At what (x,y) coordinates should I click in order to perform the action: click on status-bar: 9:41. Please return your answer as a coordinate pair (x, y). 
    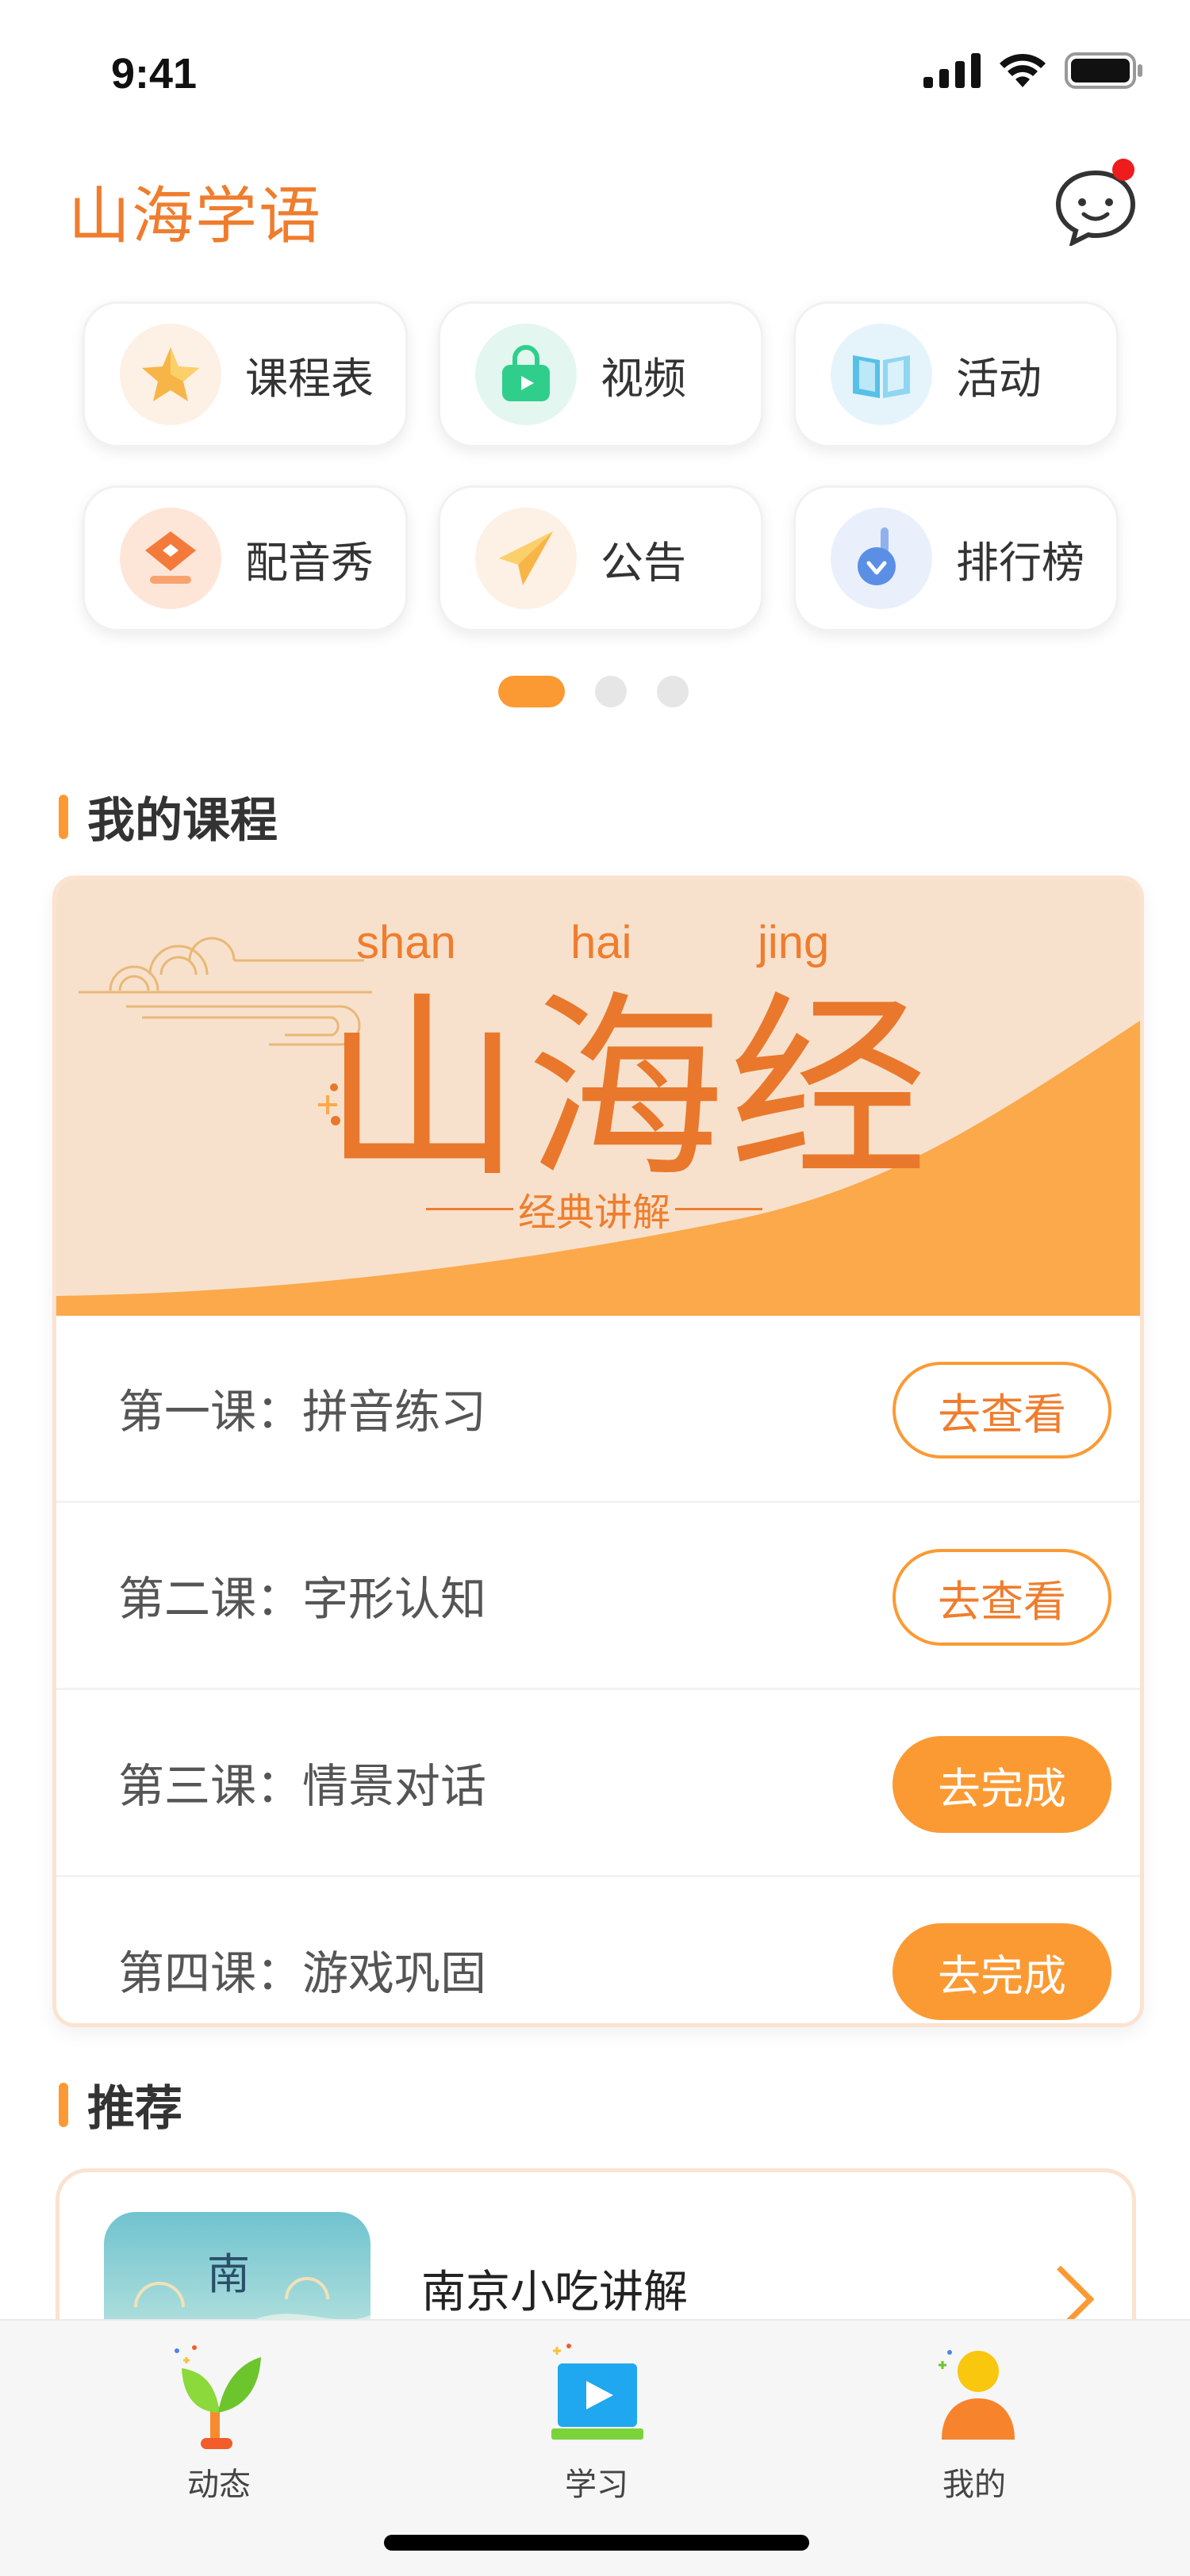
    Looking at the image, I should click on (595, 72).